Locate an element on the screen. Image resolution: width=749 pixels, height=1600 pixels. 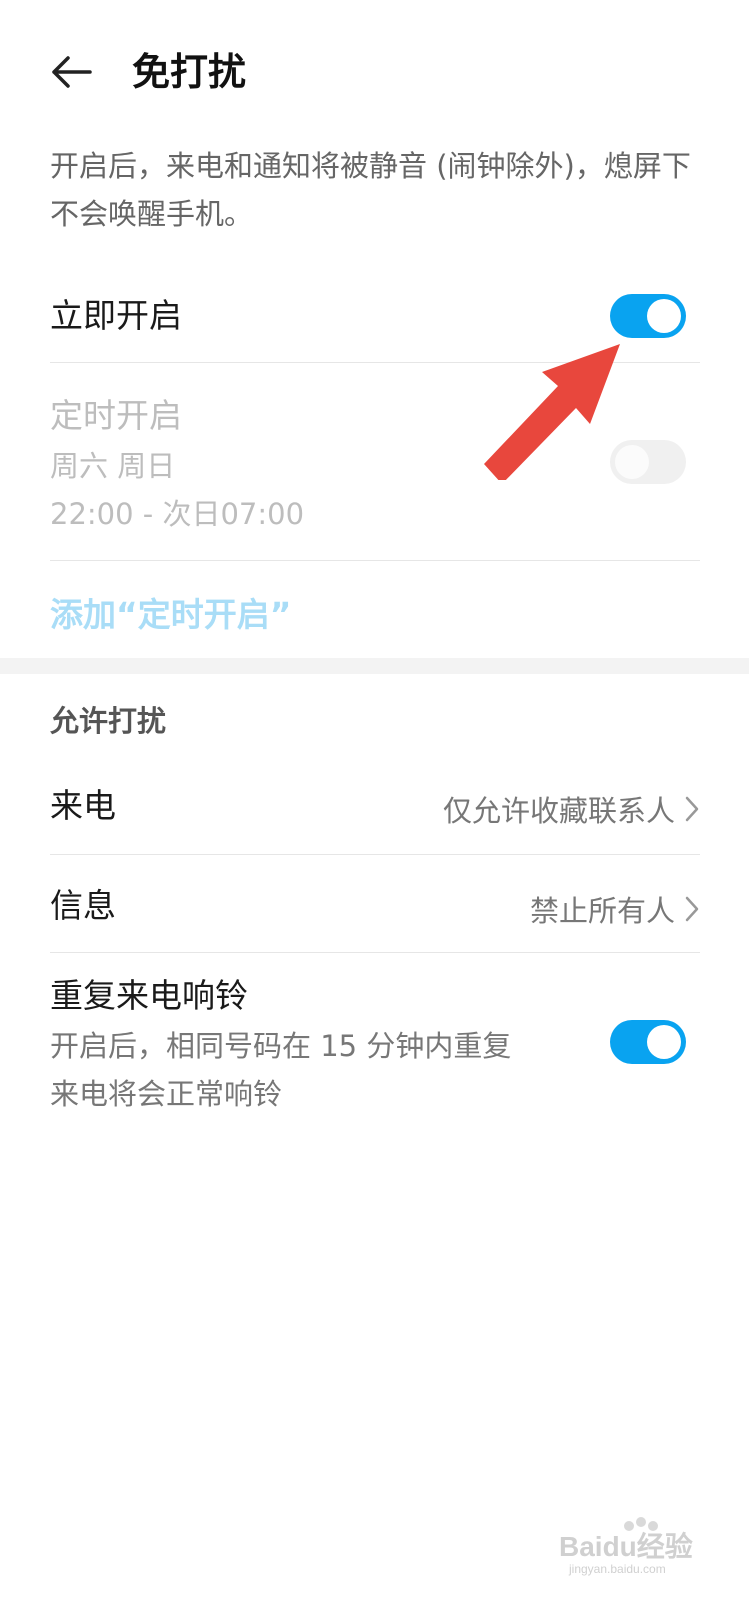
annotation-arrow-icon is located at coordinates (552, 412).